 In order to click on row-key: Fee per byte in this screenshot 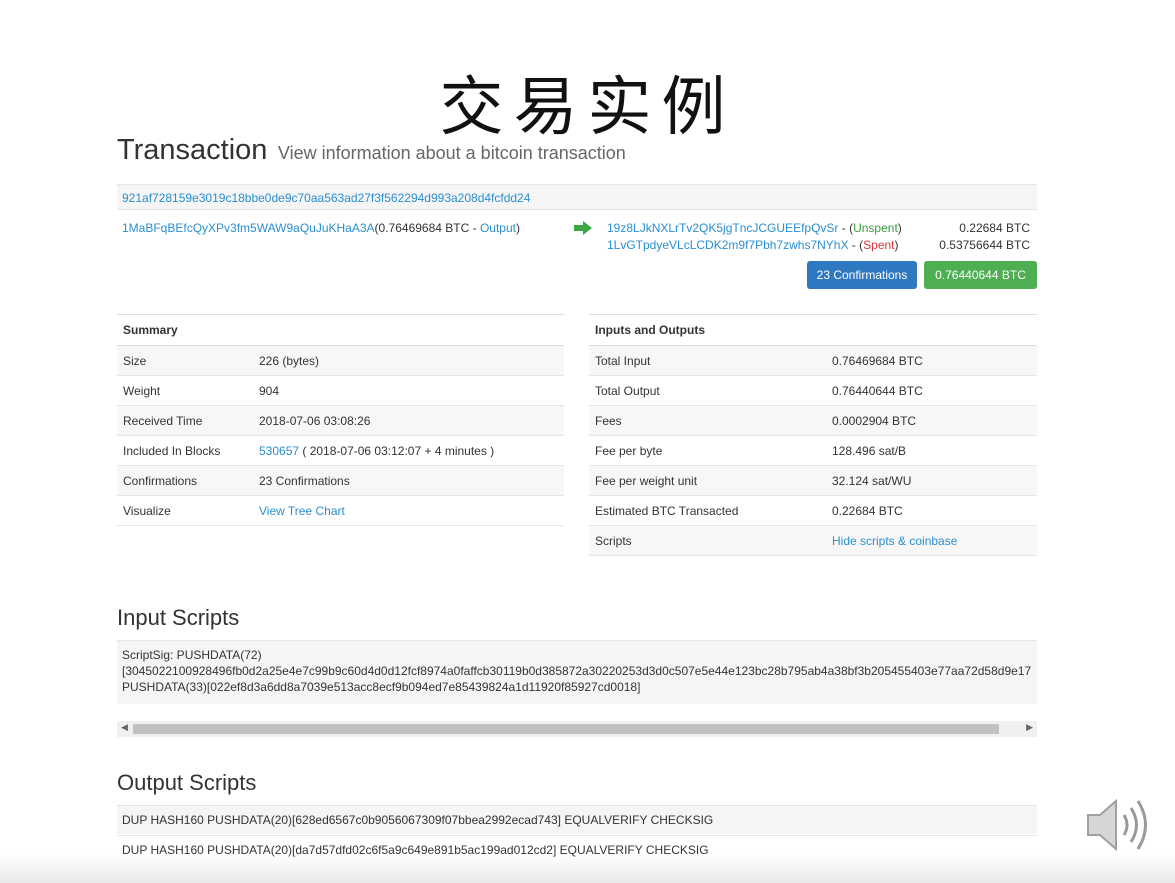, I will do `click(707, 450)`.